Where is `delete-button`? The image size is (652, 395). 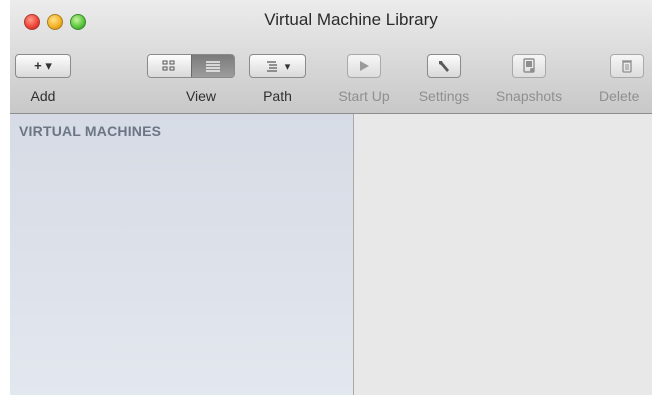 delete-button is located at coordinates (627, 66).